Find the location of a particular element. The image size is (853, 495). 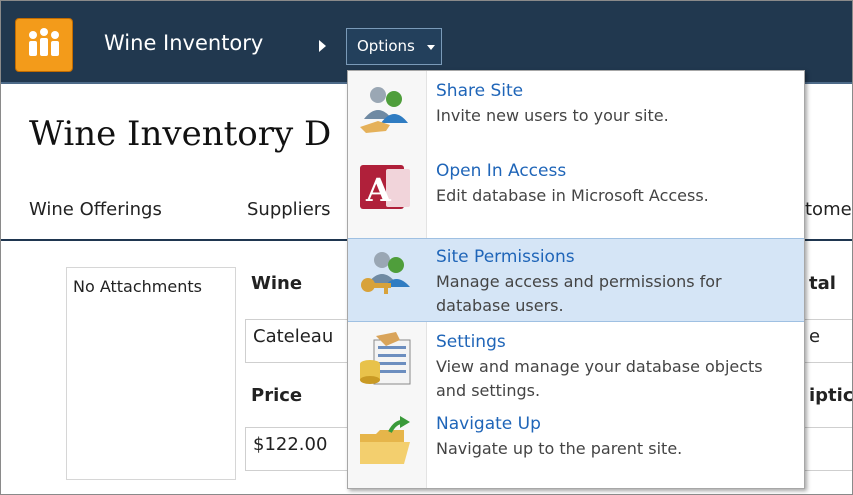

open-in-access-title: Open In Access is located at coordinates (501, 171).